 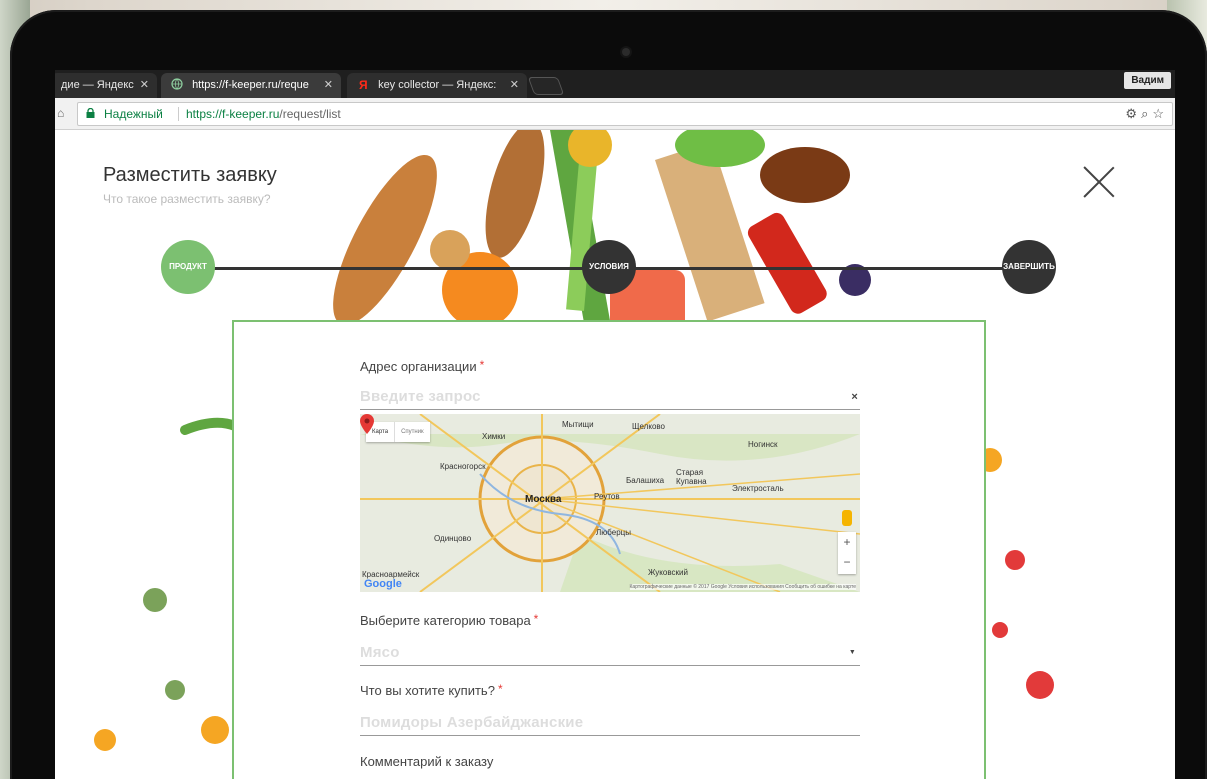 What do you see at coordinates (610, 723) in the screenshot?
I see `product-input: Помидоры Азербайджанские` at bounding box center [610, 723].